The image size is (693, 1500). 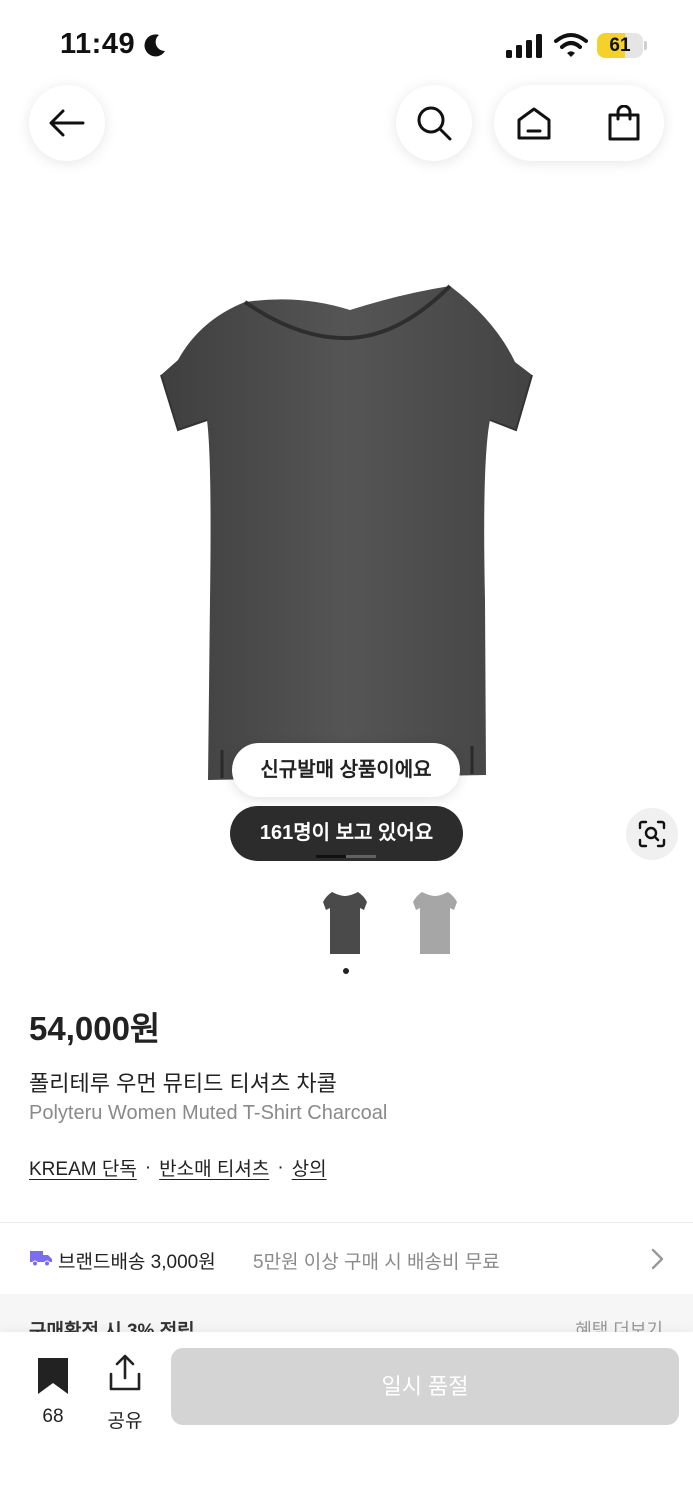 What do you see at coordinates (98, 44) in the screenshot?
I see `status-time: 11:49` at bounding box center [98, 44].